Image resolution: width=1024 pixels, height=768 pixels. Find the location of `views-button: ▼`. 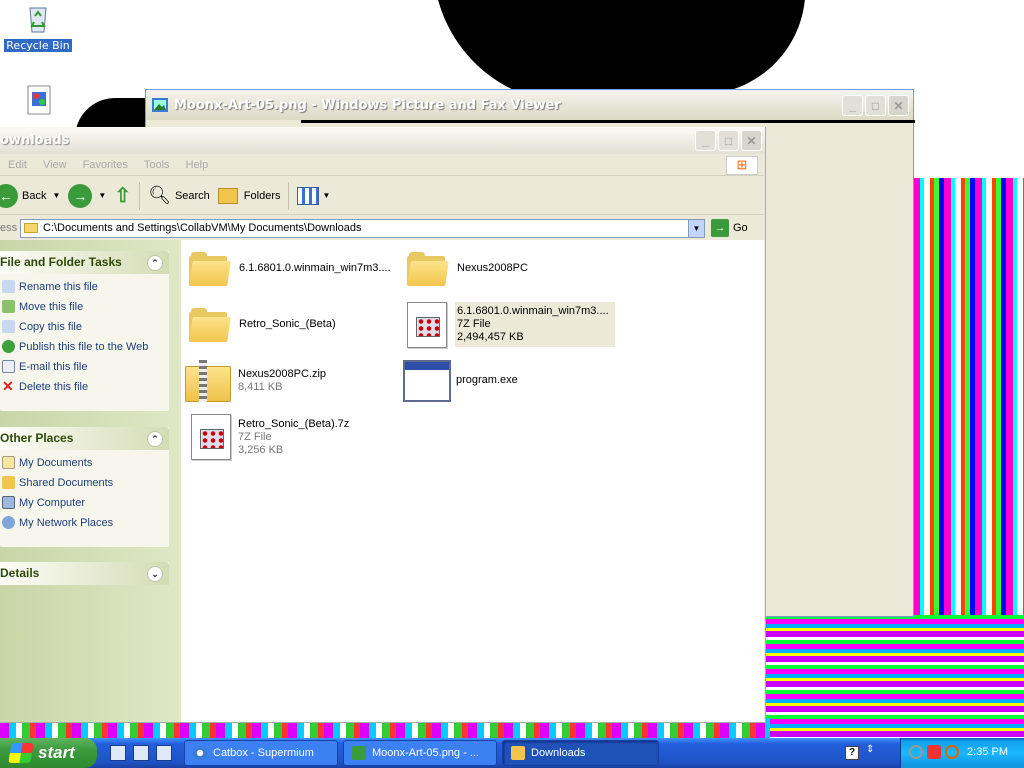

views-button: ▼ is located at coordinates (313, 196).